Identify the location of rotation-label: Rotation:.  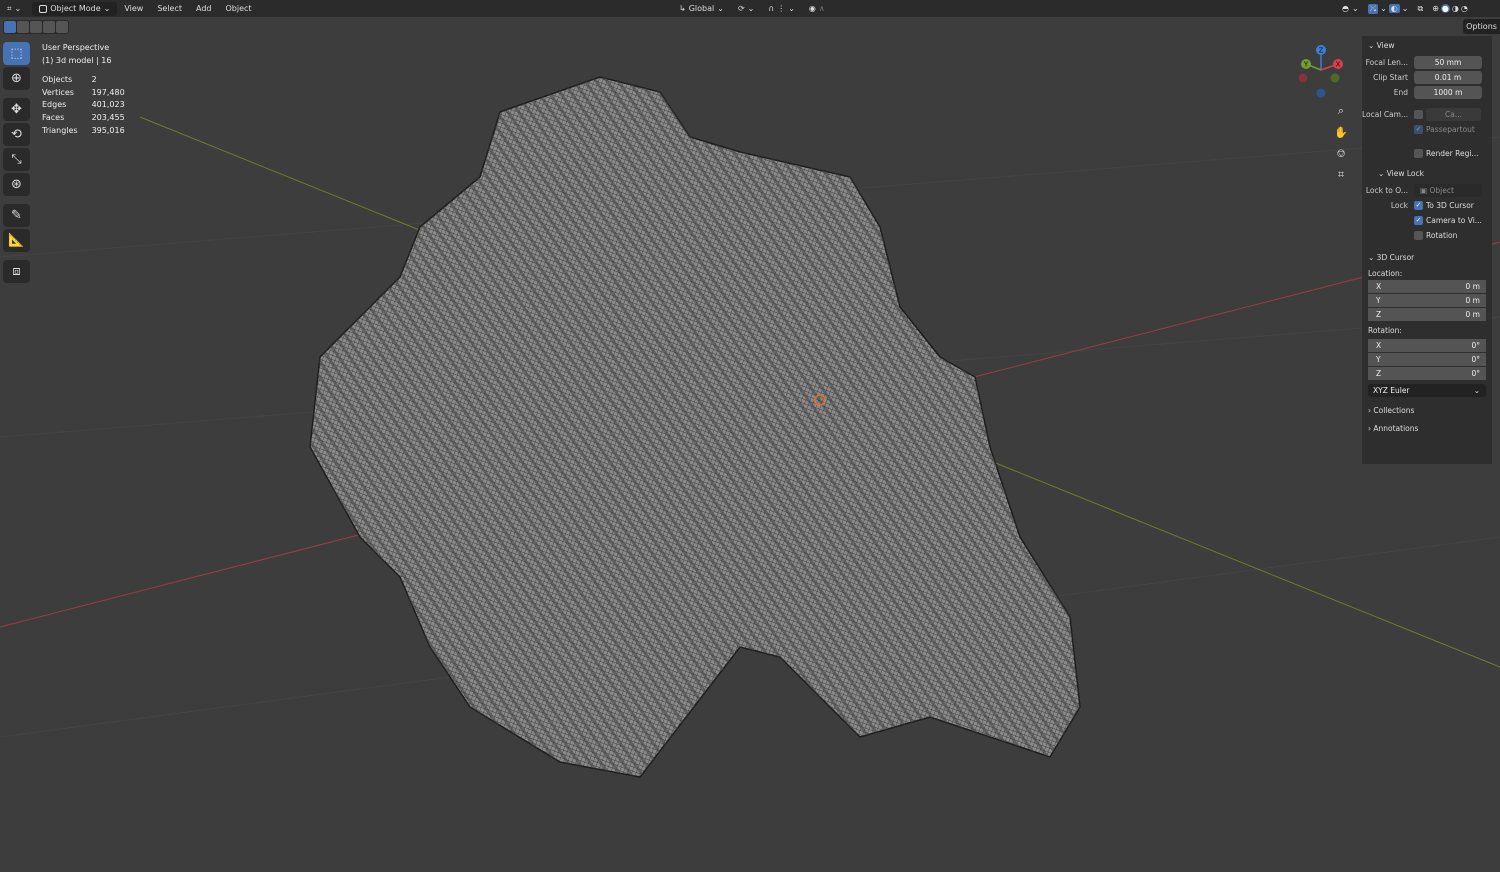
(1385, 330).